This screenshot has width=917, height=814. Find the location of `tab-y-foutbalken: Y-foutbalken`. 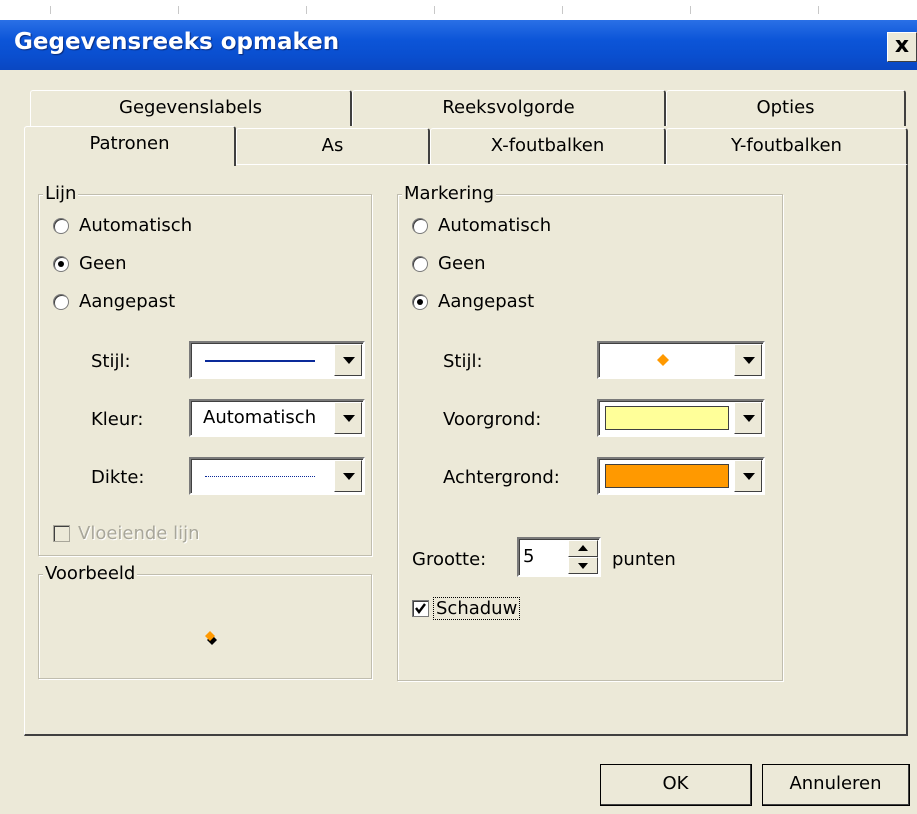

tab-y-foutbalken: Y-foutbalken is located at coordinates (787, 146).